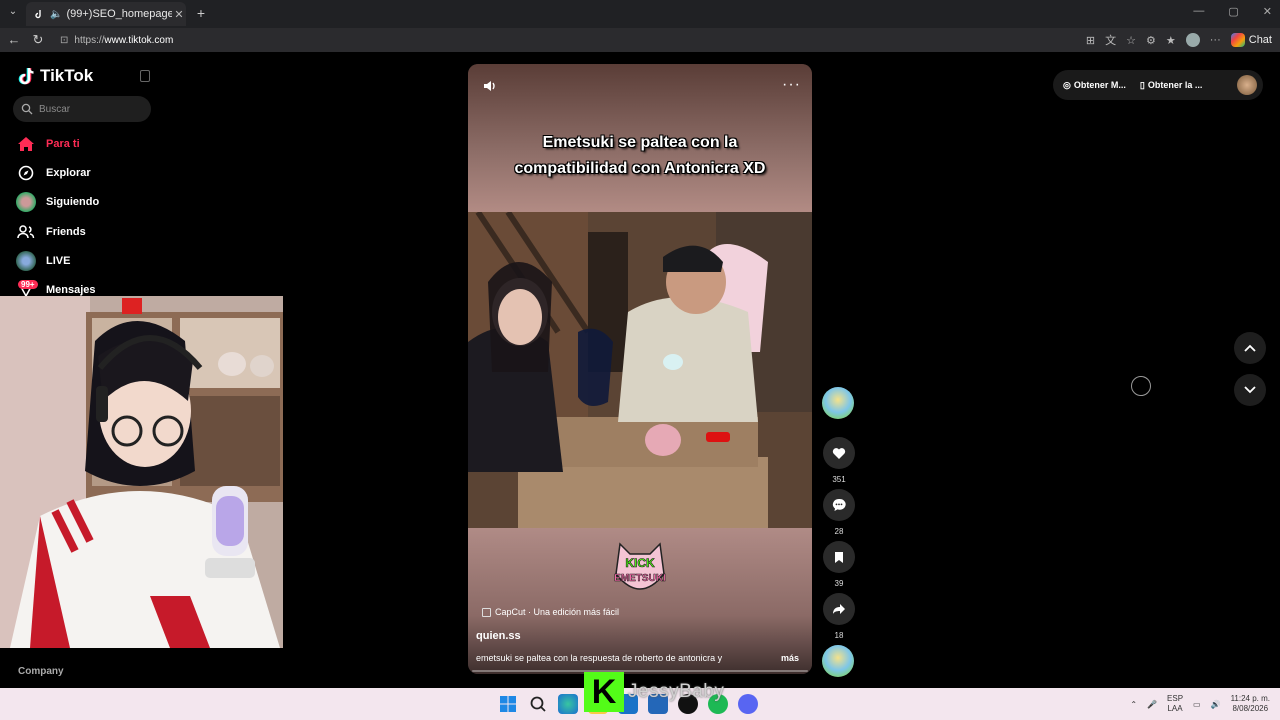  I want to click on app-available-icon: ⊞, so click(1090, 40).